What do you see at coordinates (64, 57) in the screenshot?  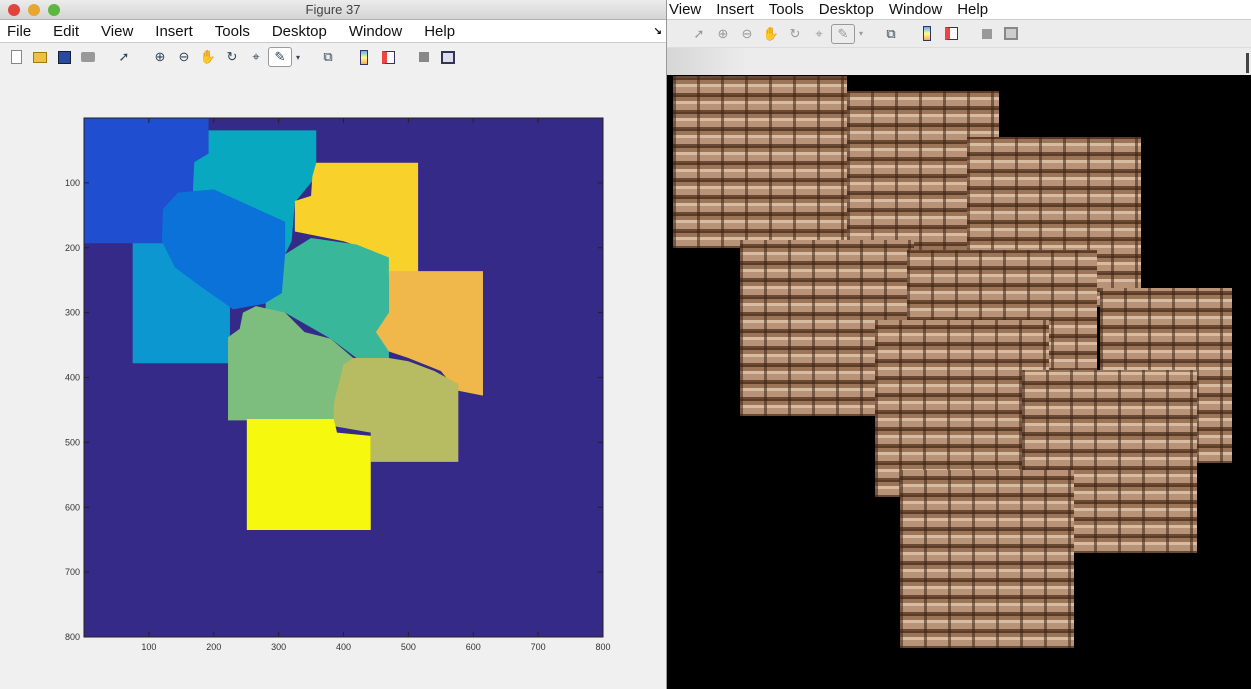 I see `save-icon` at bounding box center [64, 57].